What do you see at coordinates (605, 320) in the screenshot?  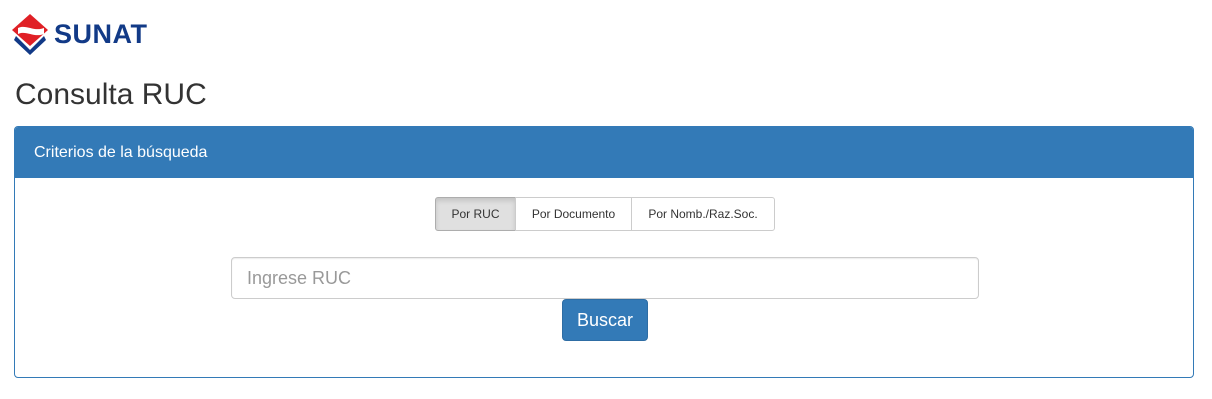 I see `search-button: Buscar` at bounding box center [605, 320].